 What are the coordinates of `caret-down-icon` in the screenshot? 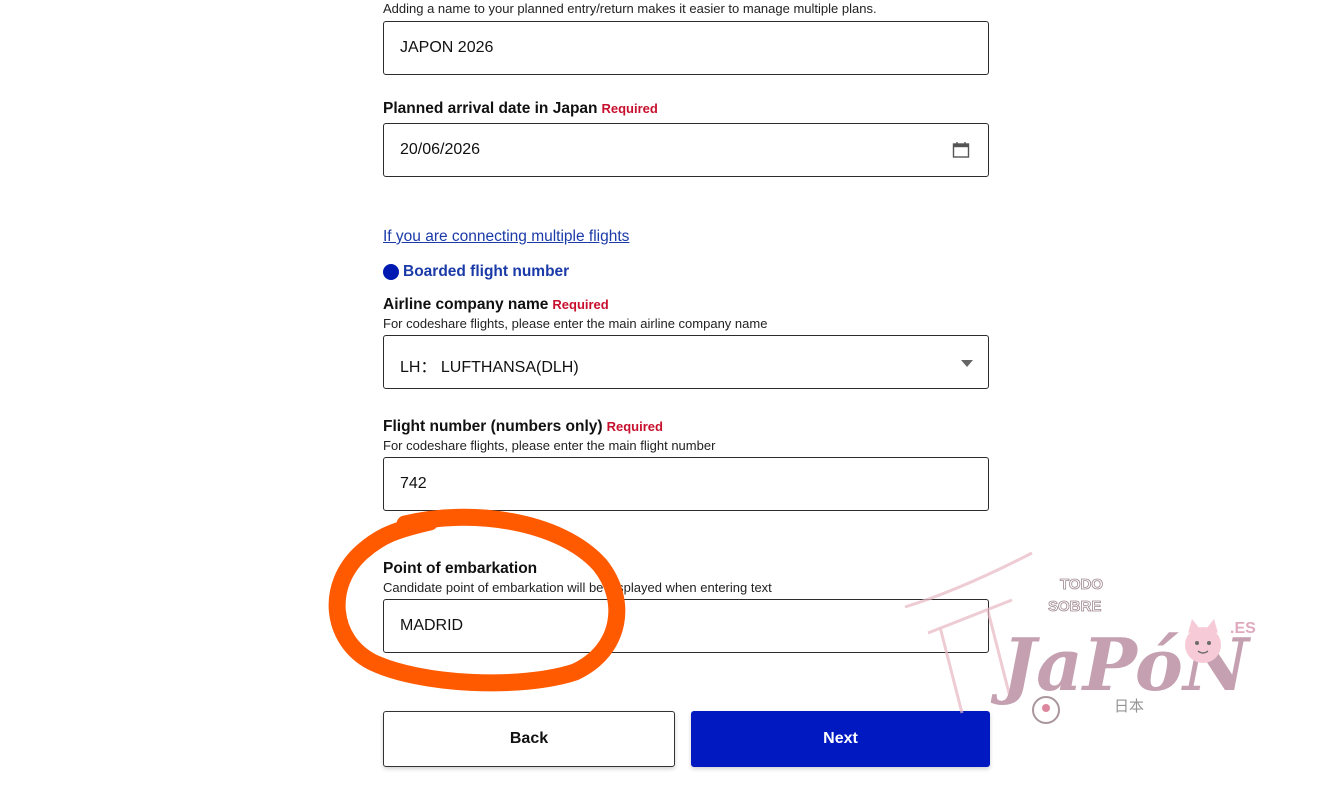 It's located at (967, 364).